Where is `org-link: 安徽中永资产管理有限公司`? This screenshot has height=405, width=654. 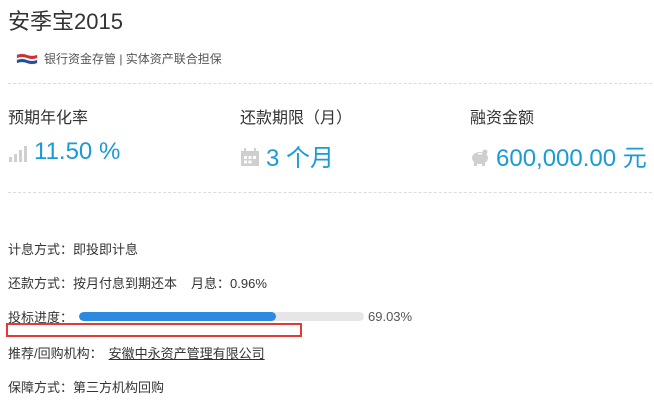 org-link: 安徽中永资产管理有限公司 is located at coordinates (187, 353).